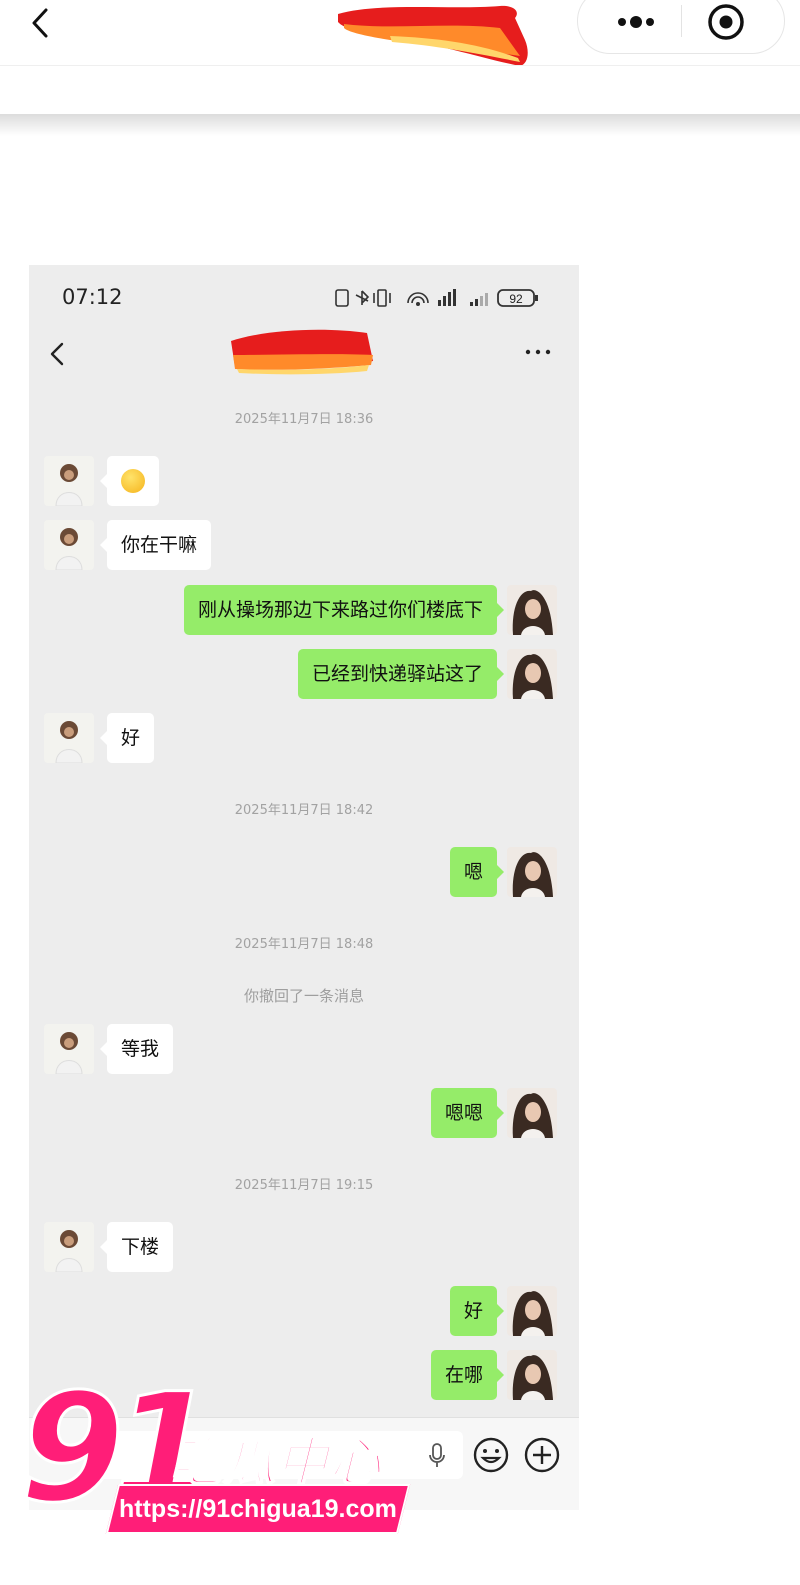 This screenshot has height=1585, width=800. What do you see at coordinates (400, 125) in the screenshot?
I see `outer-shadow` at bounding box center [400, 125].